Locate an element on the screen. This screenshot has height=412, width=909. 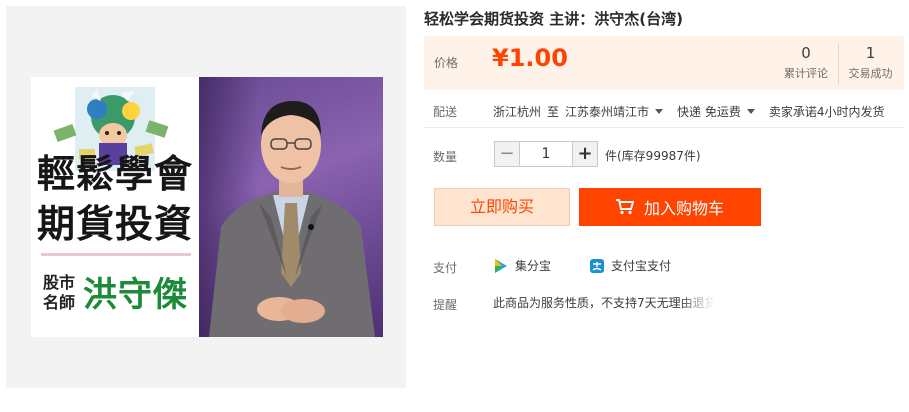
payment-jifenbao-label: 集分宝 is located at coordinates (533, 266).